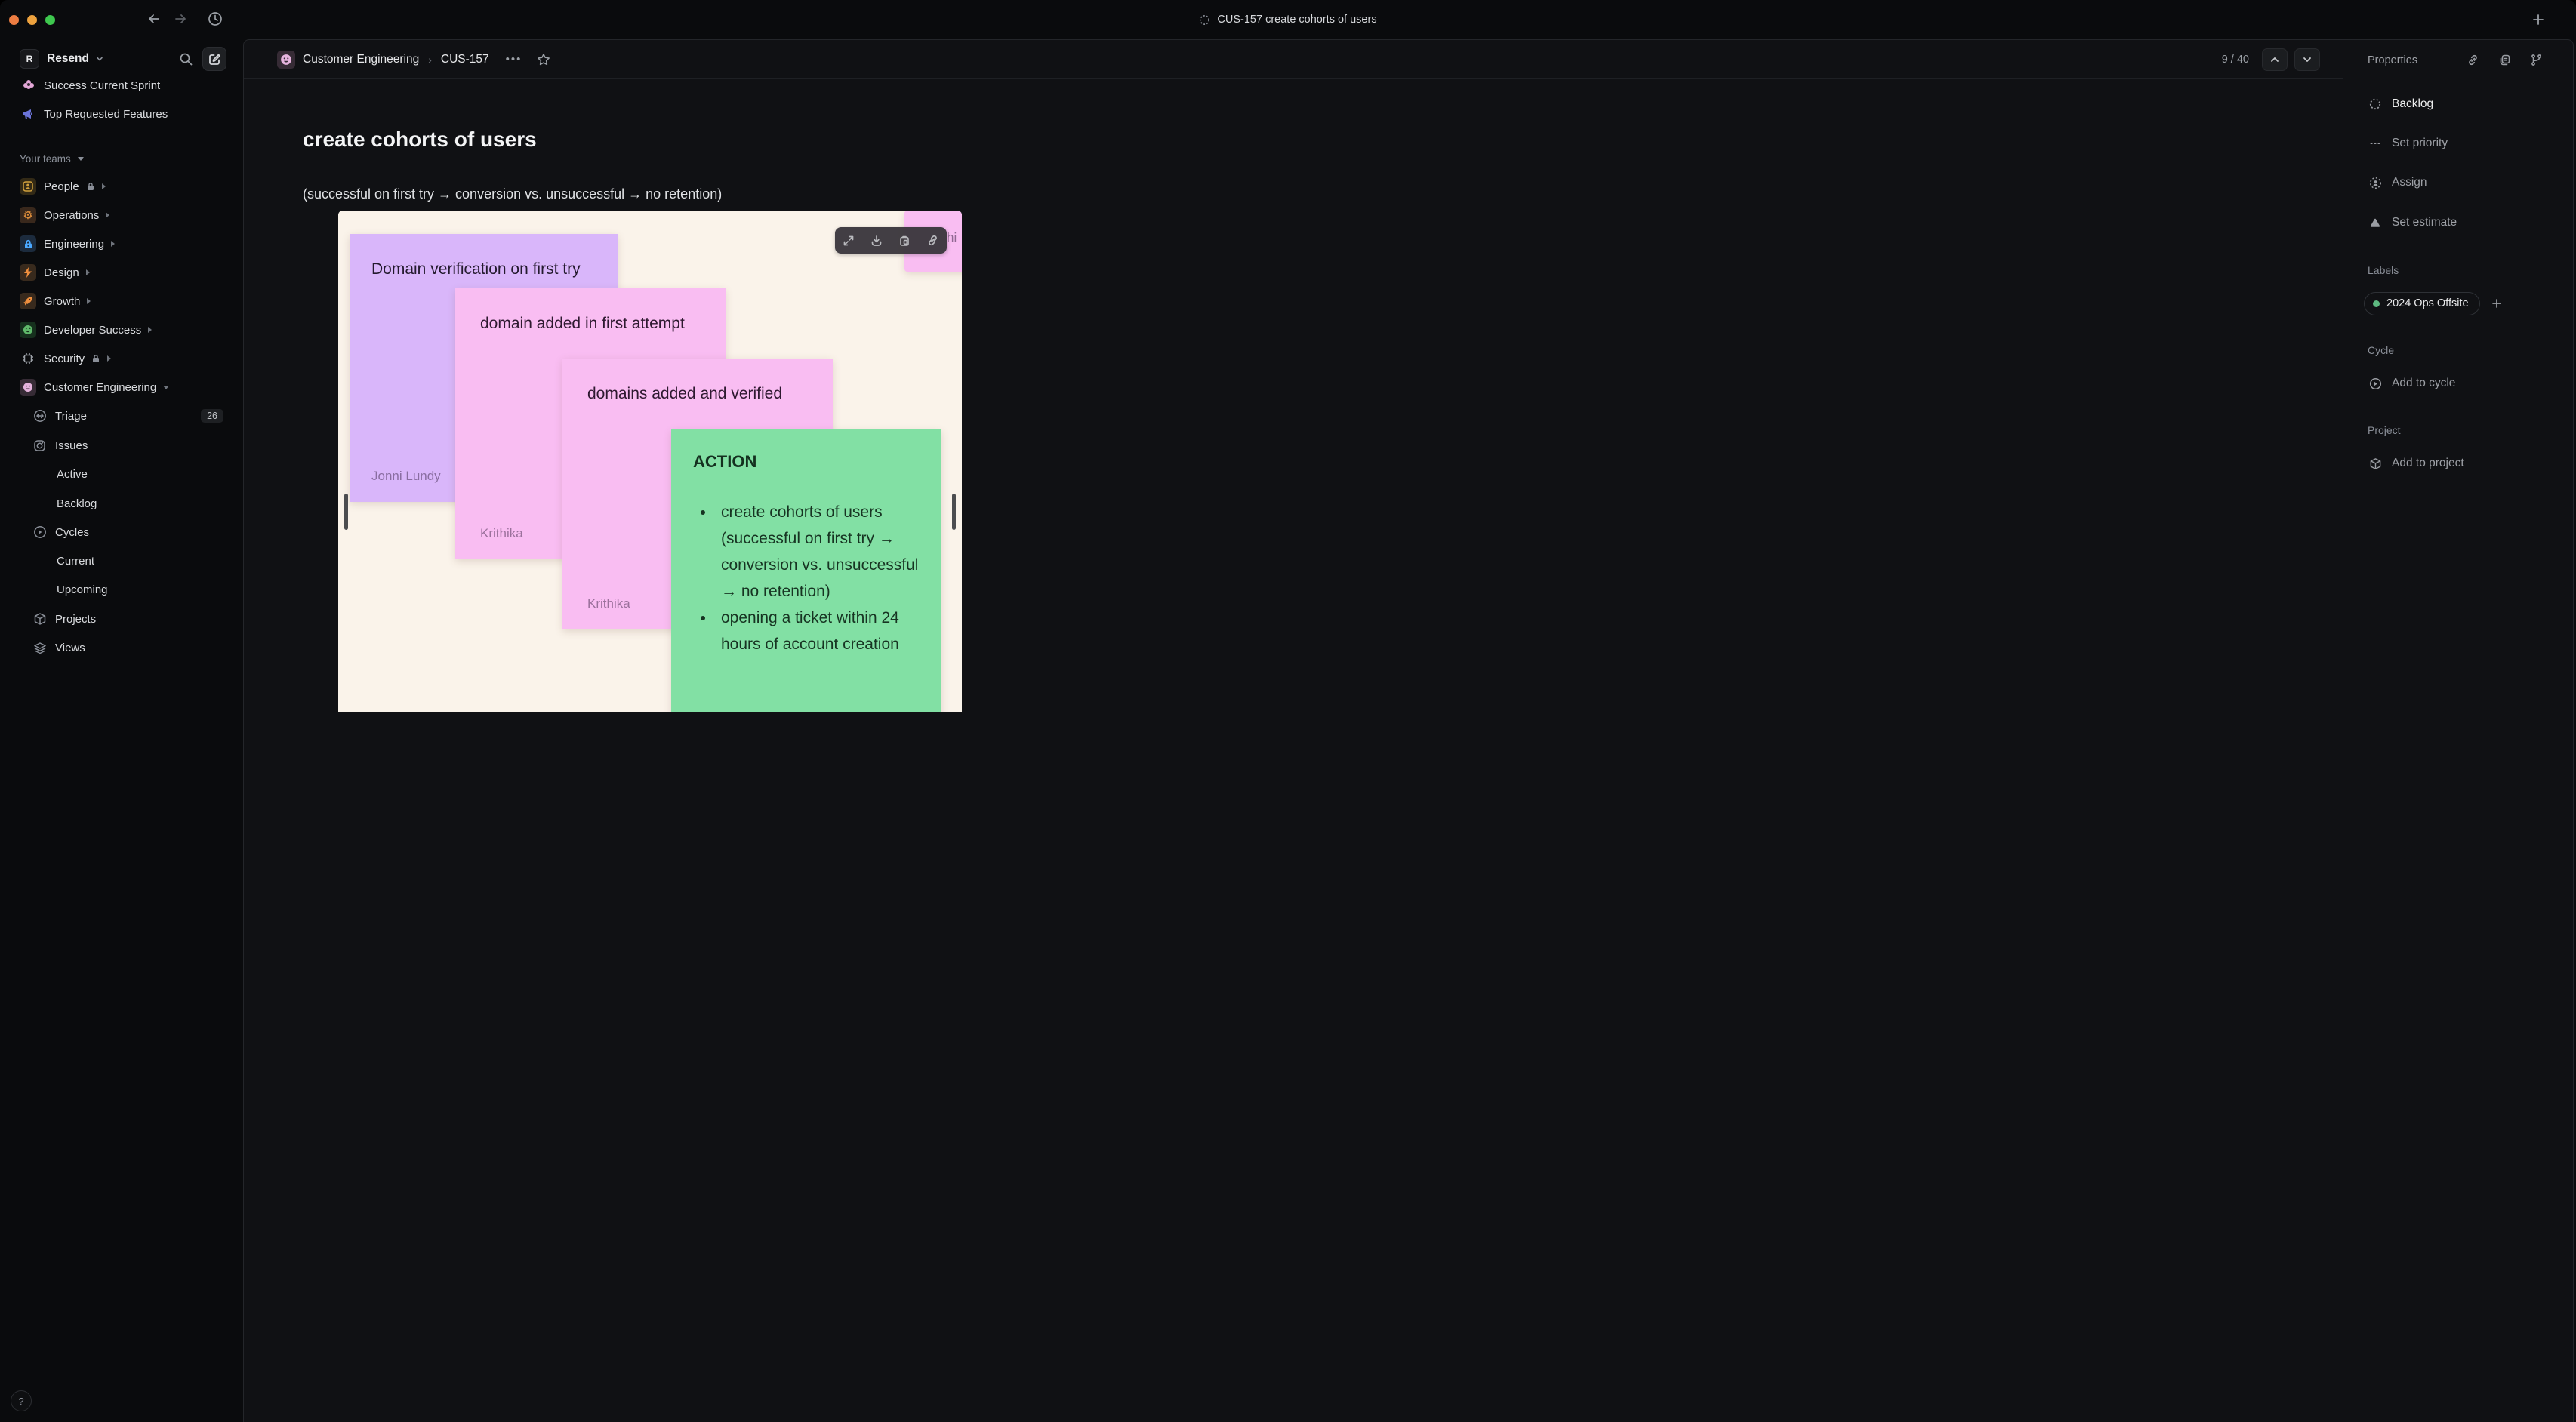  Describe the element at coordinates (122, 215) in the screenshot. I see `sidebar-team-operations: ⚙ Operations` at that location.